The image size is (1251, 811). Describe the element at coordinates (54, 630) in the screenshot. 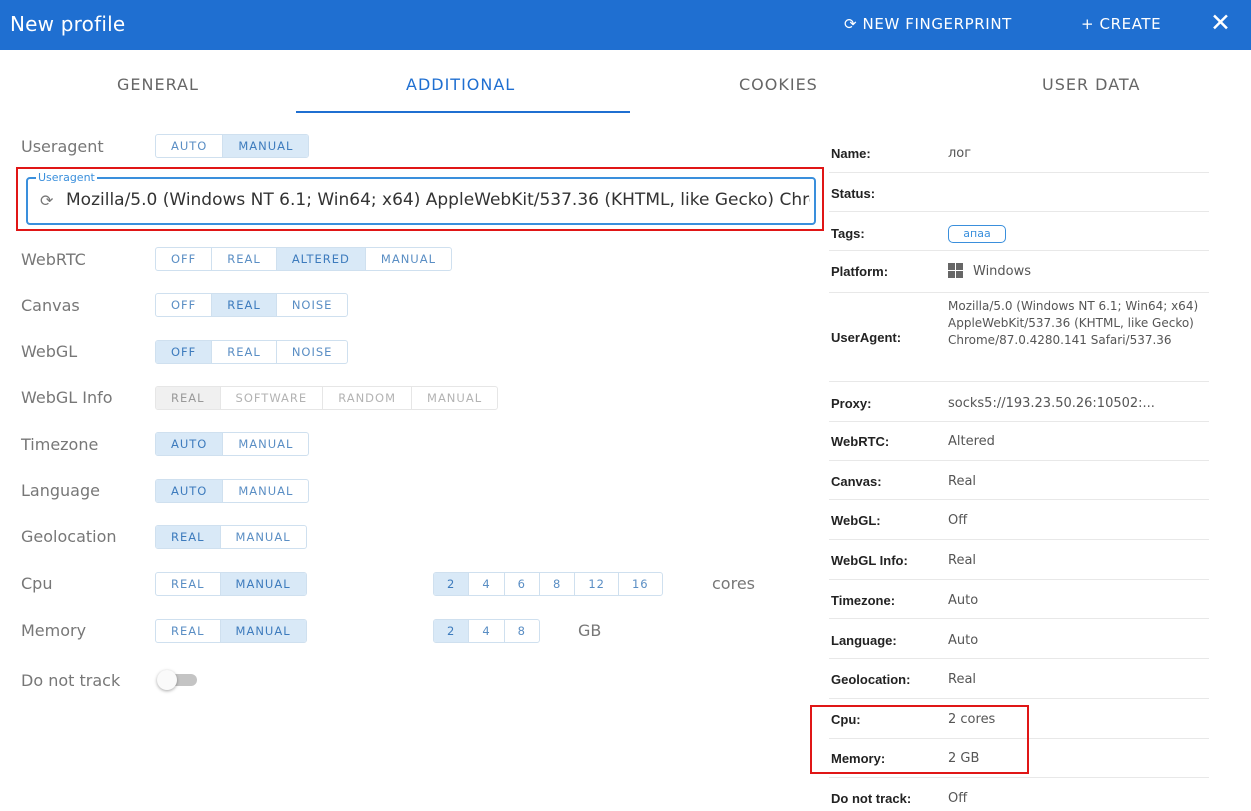

I see `memory-label: Memory` at that location.